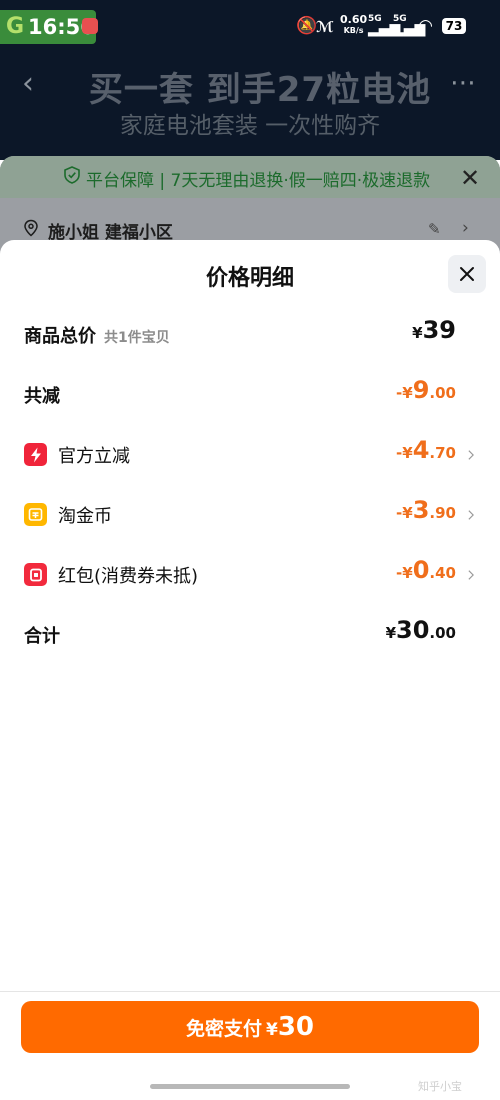 This screenshot has height=1100, width=500. What do you see at coordinates (260, 90) in the screenshot?
I see `banner-title: 买一套 到手27粒电池` at bounding box center [260, 90].